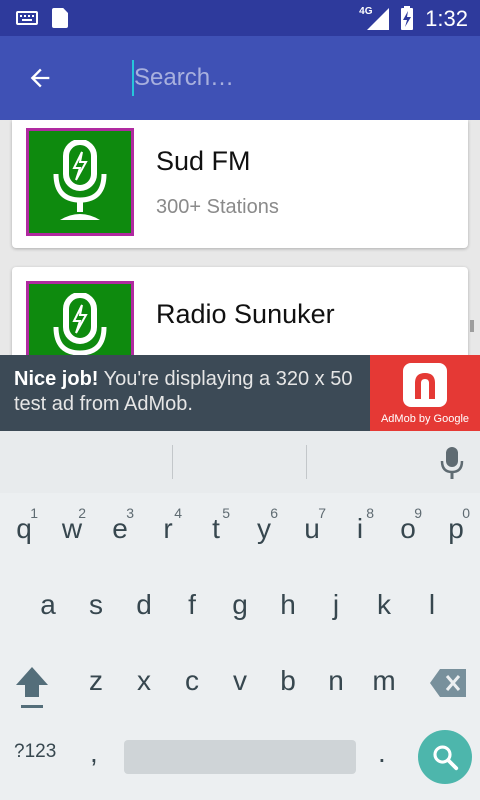 This screenshot has width=480, height=800. I want to click on station-title: Sud FM, so click(203, 161).